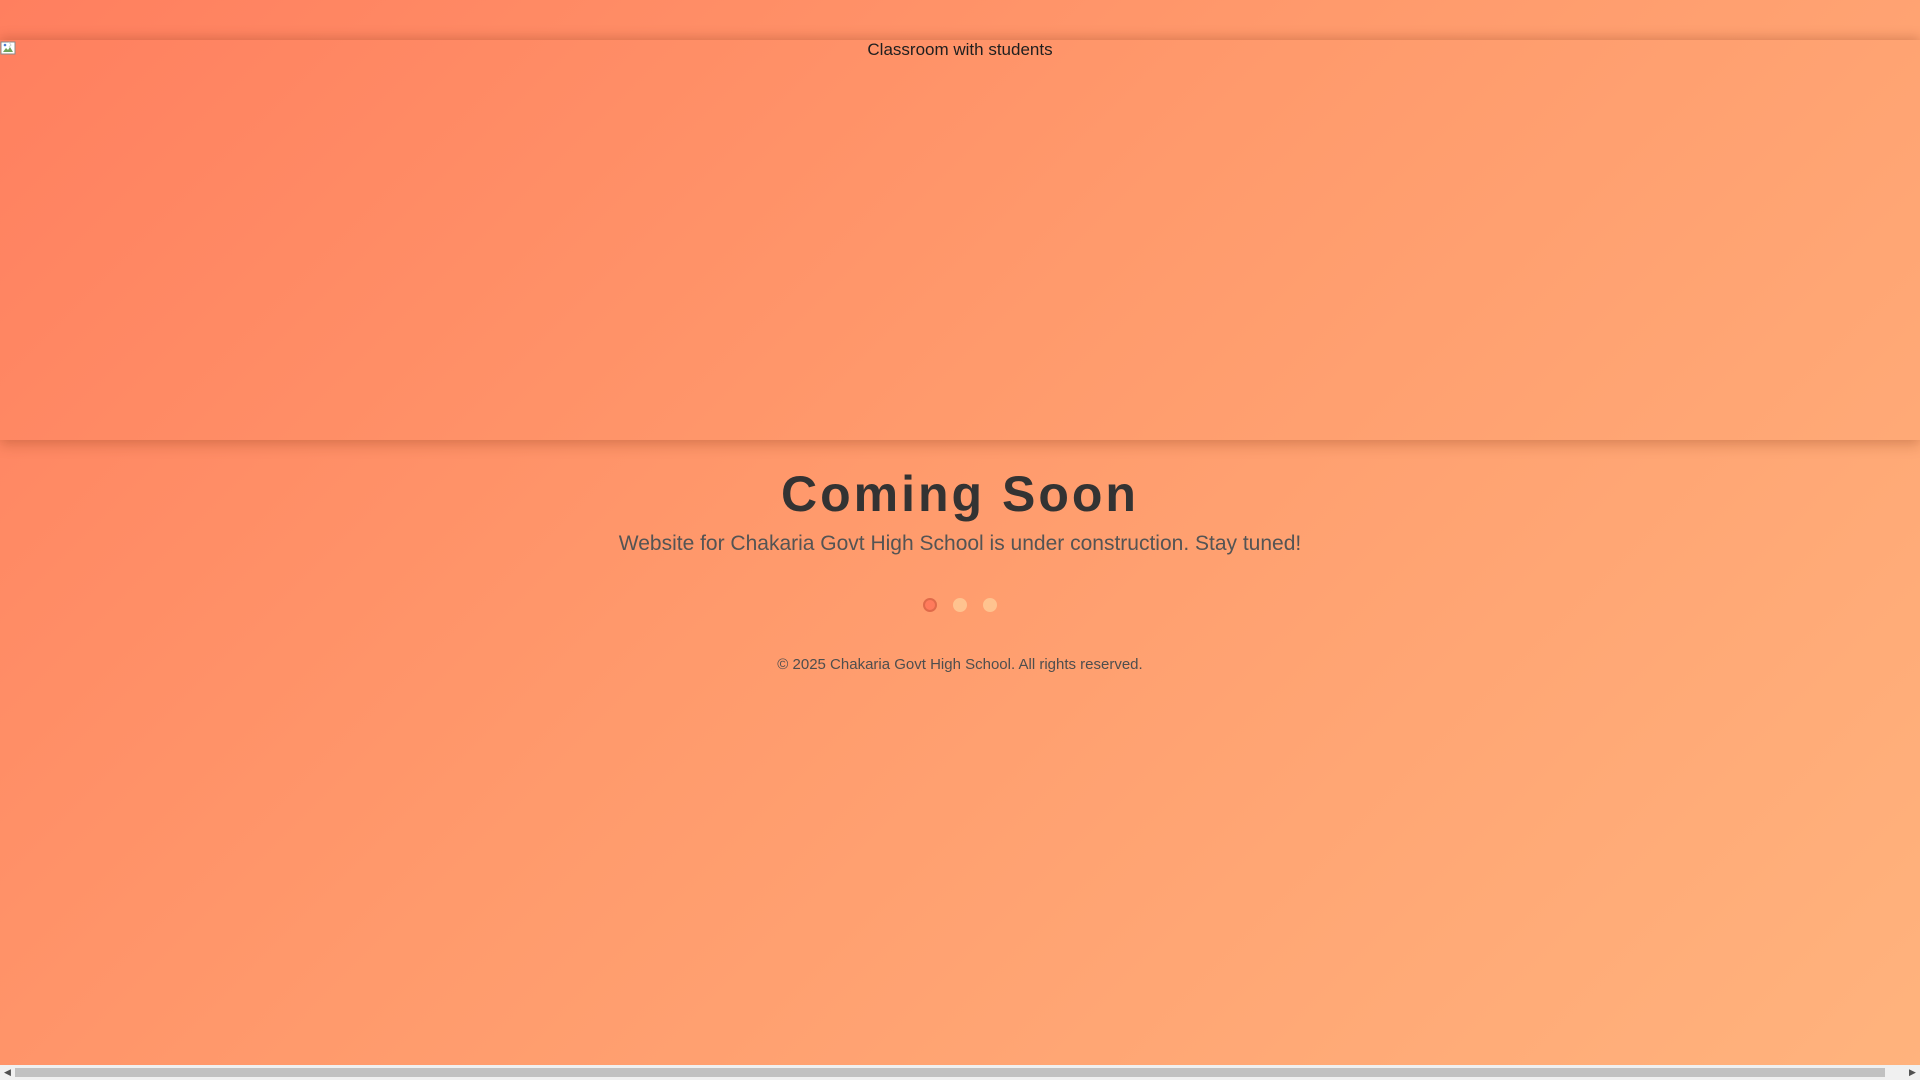 The image size is (1920, 1080). I want to click on top-strip, so click(960, 20).